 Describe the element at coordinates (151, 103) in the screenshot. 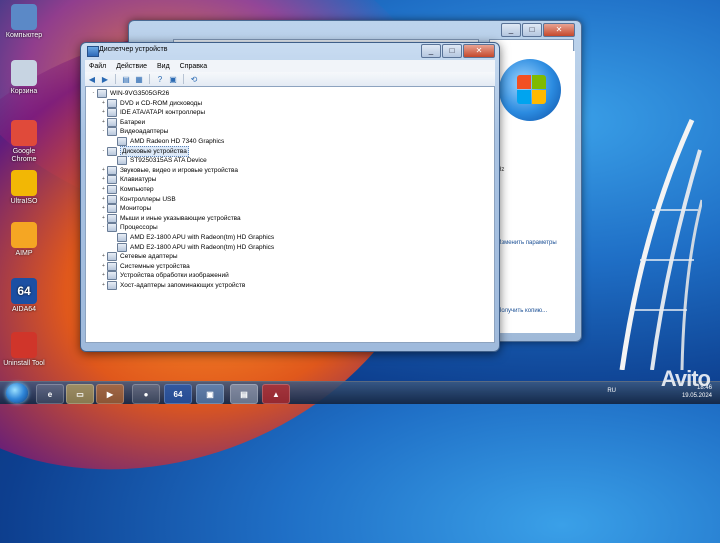

I see `device-category: + DVD и CD-ROM дисководы` at that location.